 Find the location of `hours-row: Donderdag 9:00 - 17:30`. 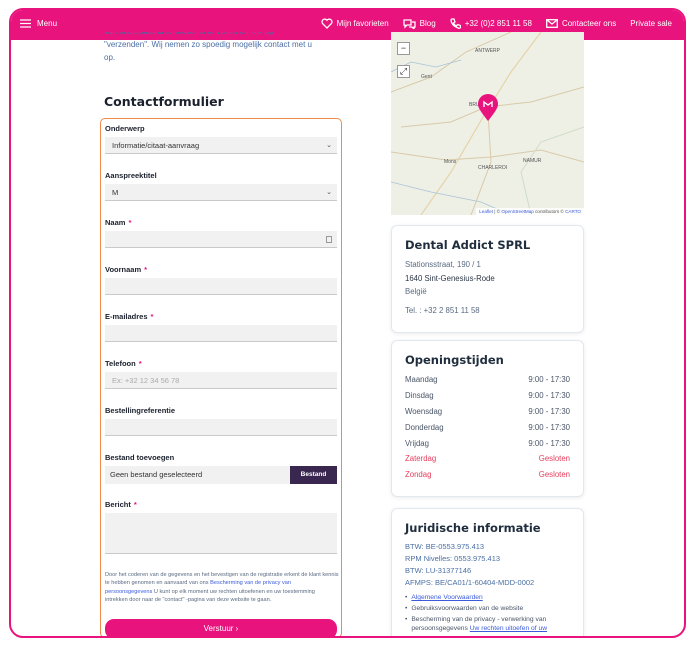

hours-row: Donderdag 9:00 - 17:30 is located at coordinates (487, 431).